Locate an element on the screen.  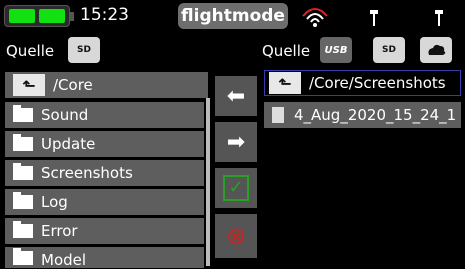
folder-name: Screenshots is located at coordinates (87, 173).